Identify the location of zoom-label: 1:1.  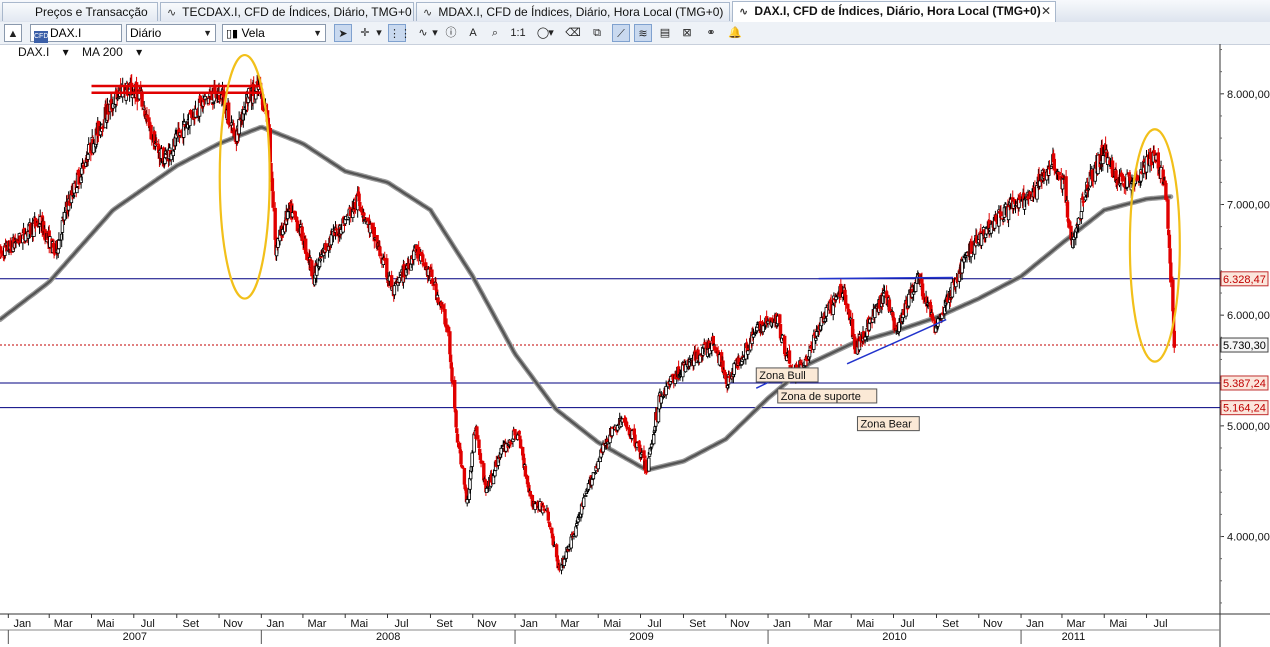
(518, 33).